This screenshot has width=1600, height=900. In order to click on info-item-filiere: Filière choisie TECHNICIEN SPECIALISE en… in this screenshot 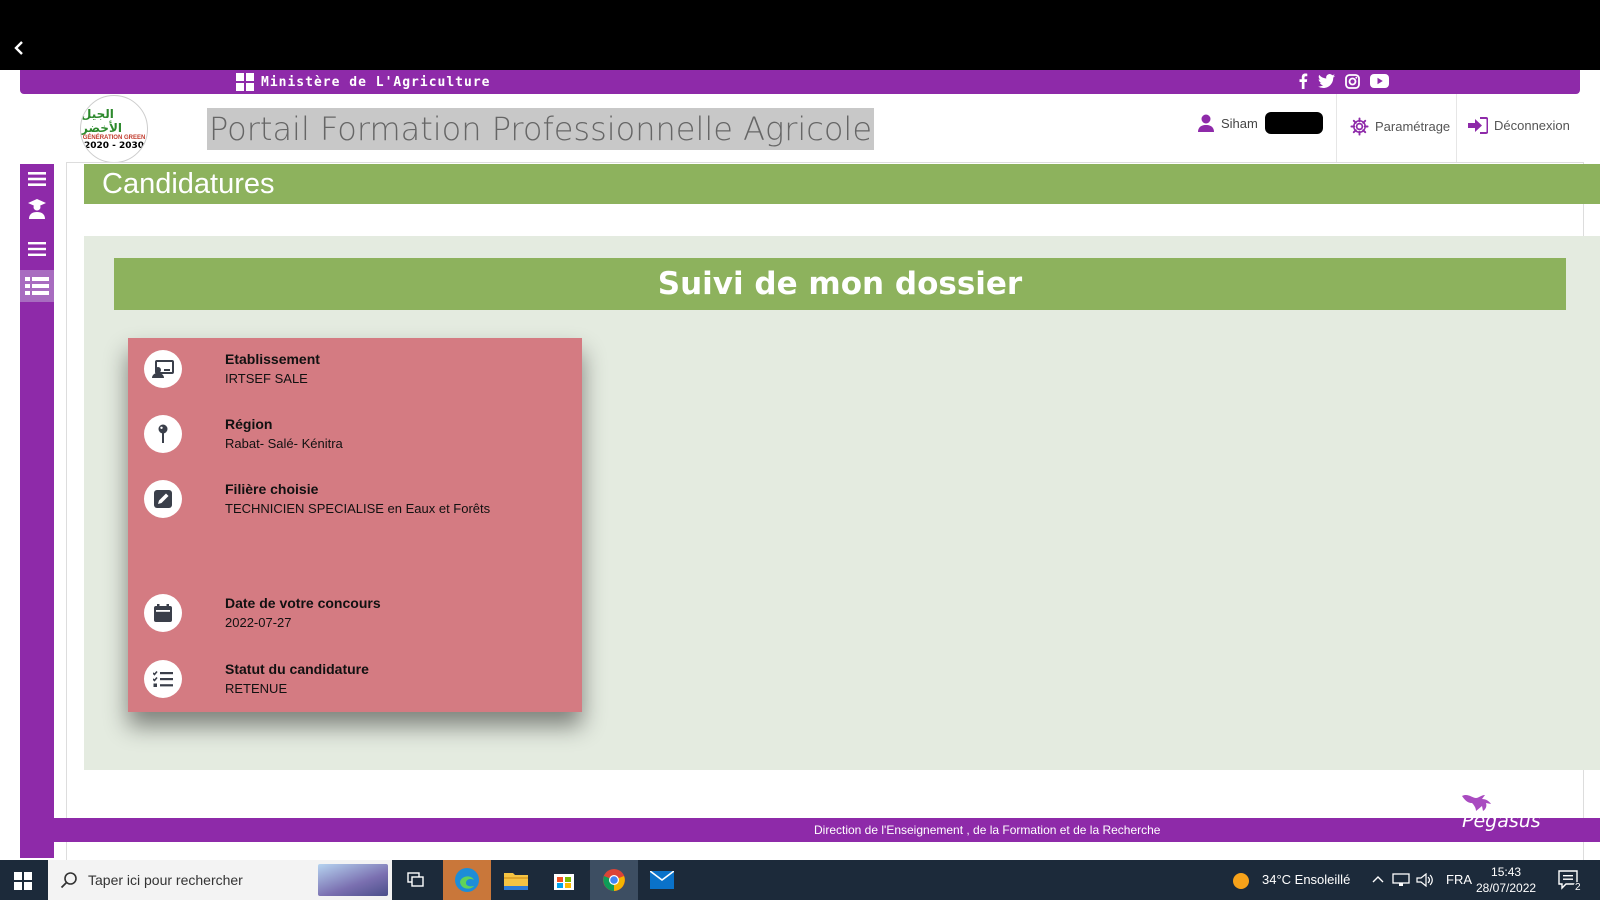, I will do `click(355, 496)`.